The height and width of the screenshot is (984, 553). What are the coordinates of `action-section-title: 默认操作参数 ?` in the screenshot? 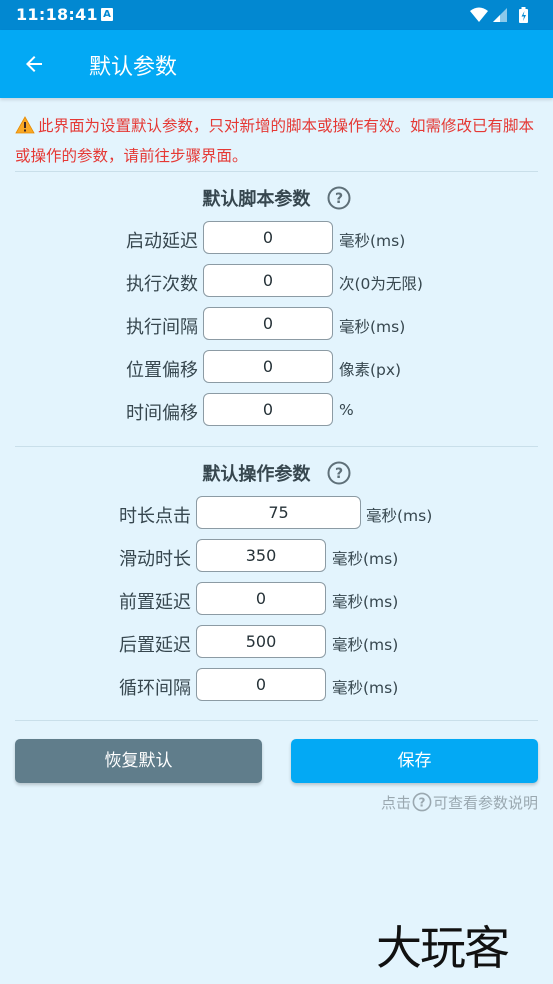 It's located at (276, 475).